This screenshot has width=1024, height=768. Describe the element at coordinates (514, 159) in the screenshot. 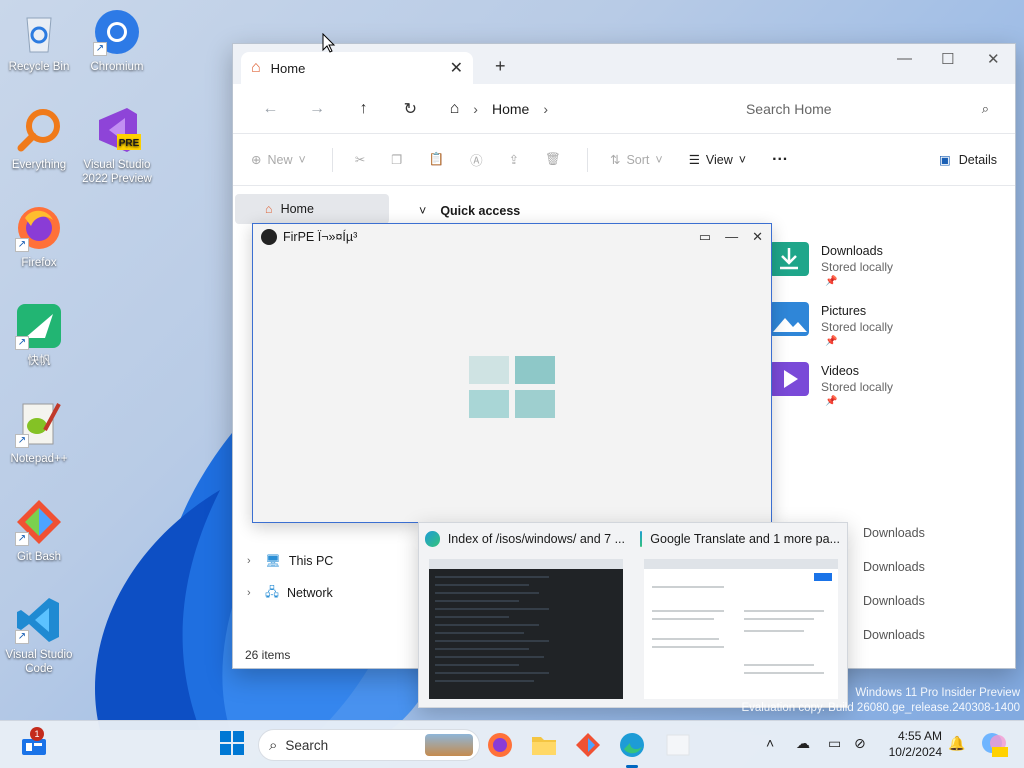

I see `share-icon: ⇪` at that location.